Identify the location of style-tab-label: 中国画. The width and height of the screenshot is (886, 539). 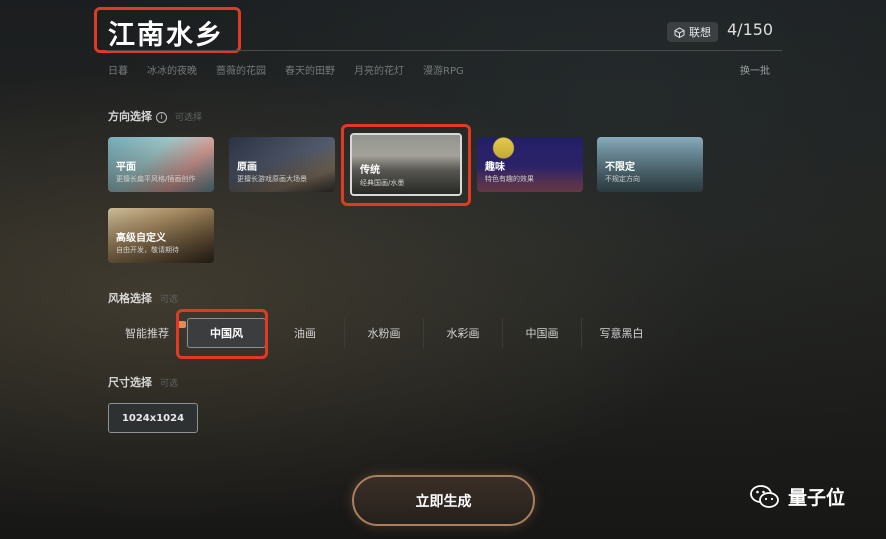
(542, 333).